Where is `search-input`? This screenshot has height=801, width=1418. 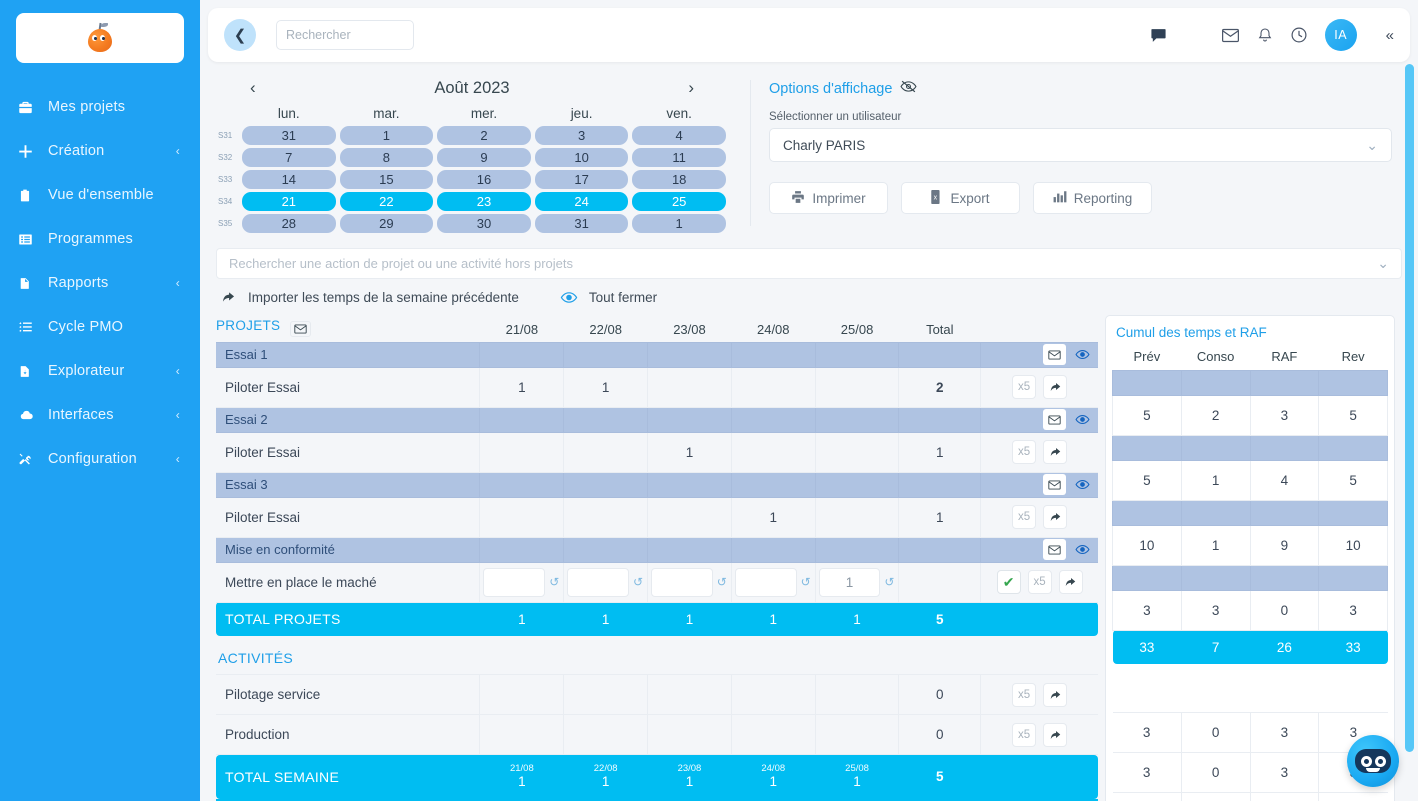
search-input is located at coordinates (345, 35).